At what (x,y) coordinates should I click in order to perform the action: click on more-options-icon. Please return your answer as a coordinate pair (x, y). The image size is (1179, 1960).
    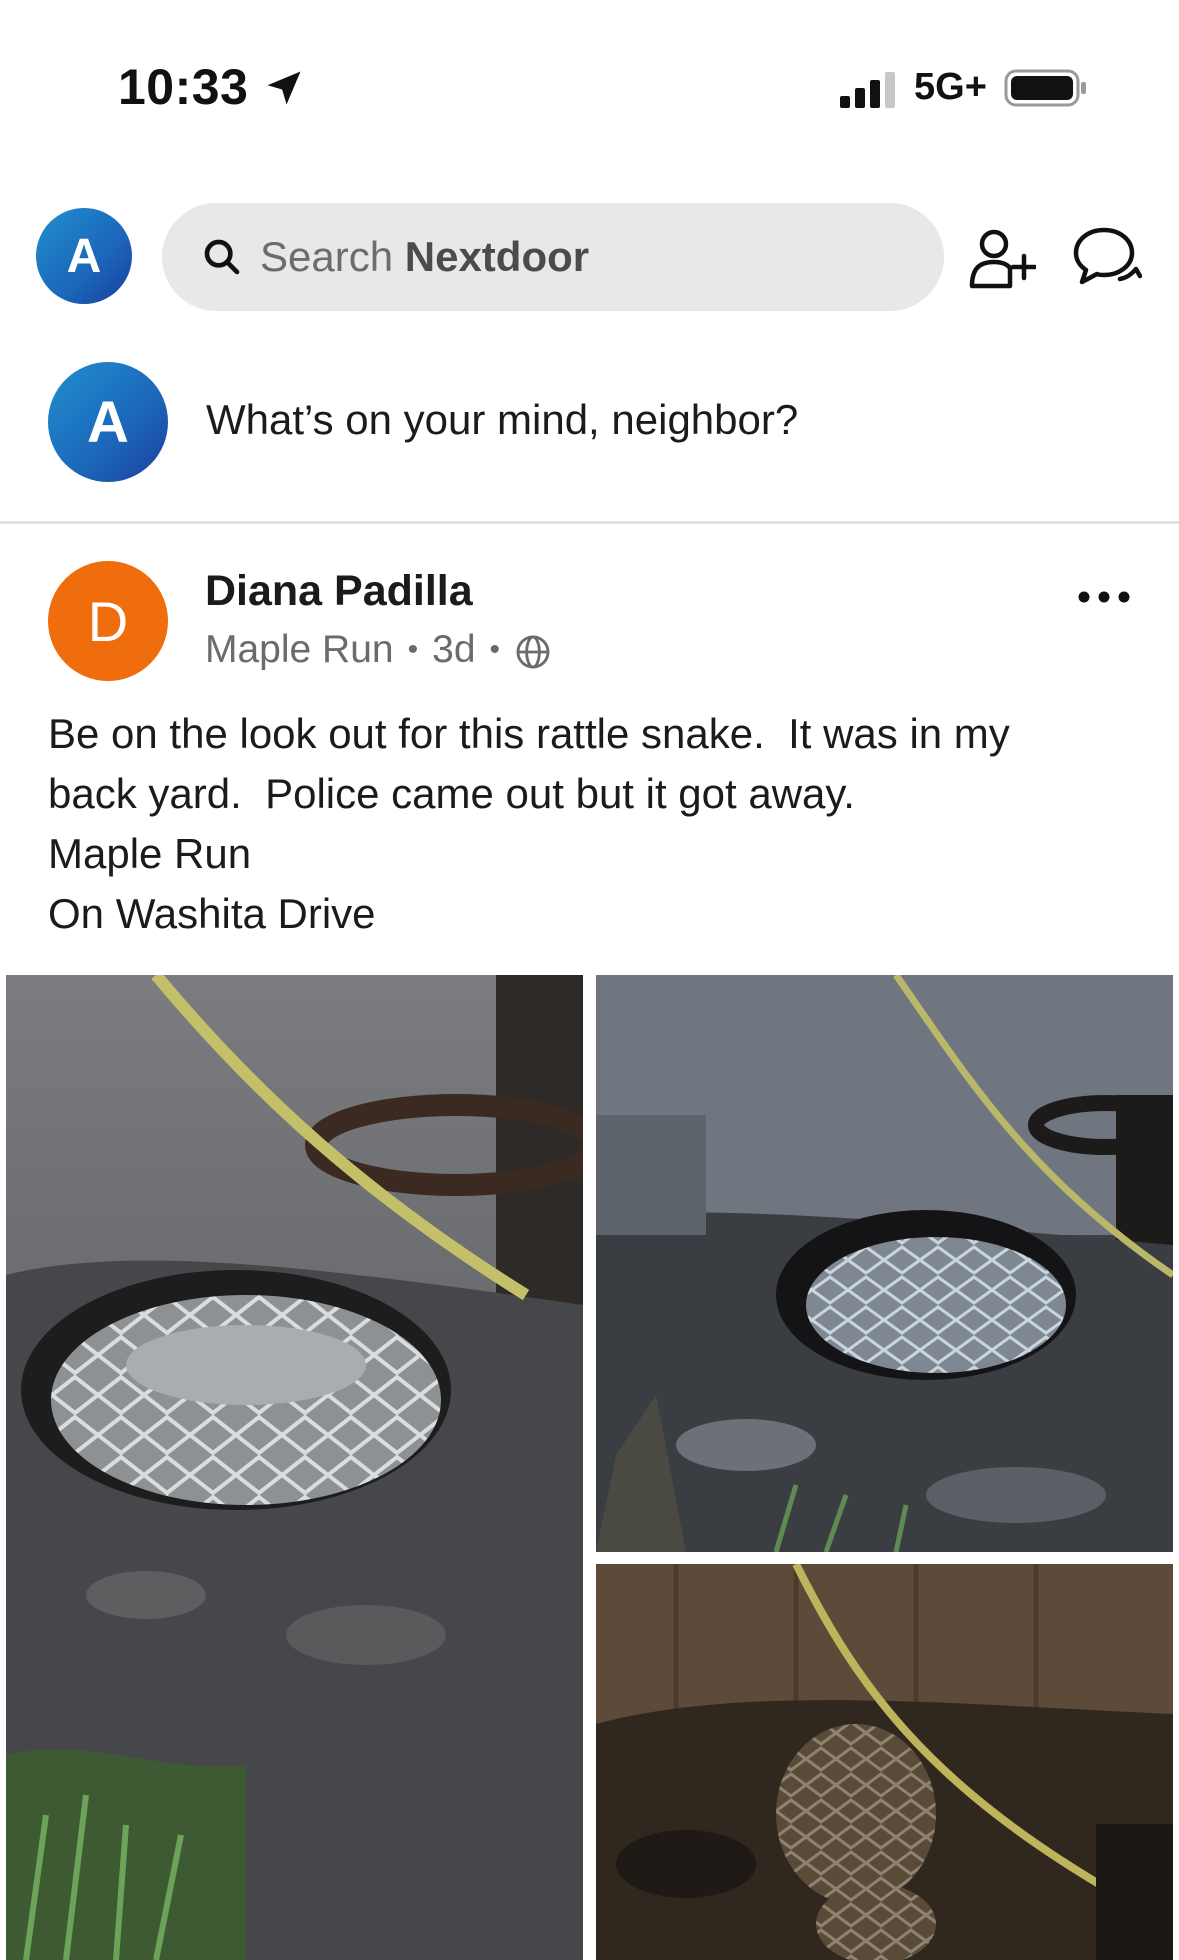
    Looking at the image, I should click on (1104, 597).